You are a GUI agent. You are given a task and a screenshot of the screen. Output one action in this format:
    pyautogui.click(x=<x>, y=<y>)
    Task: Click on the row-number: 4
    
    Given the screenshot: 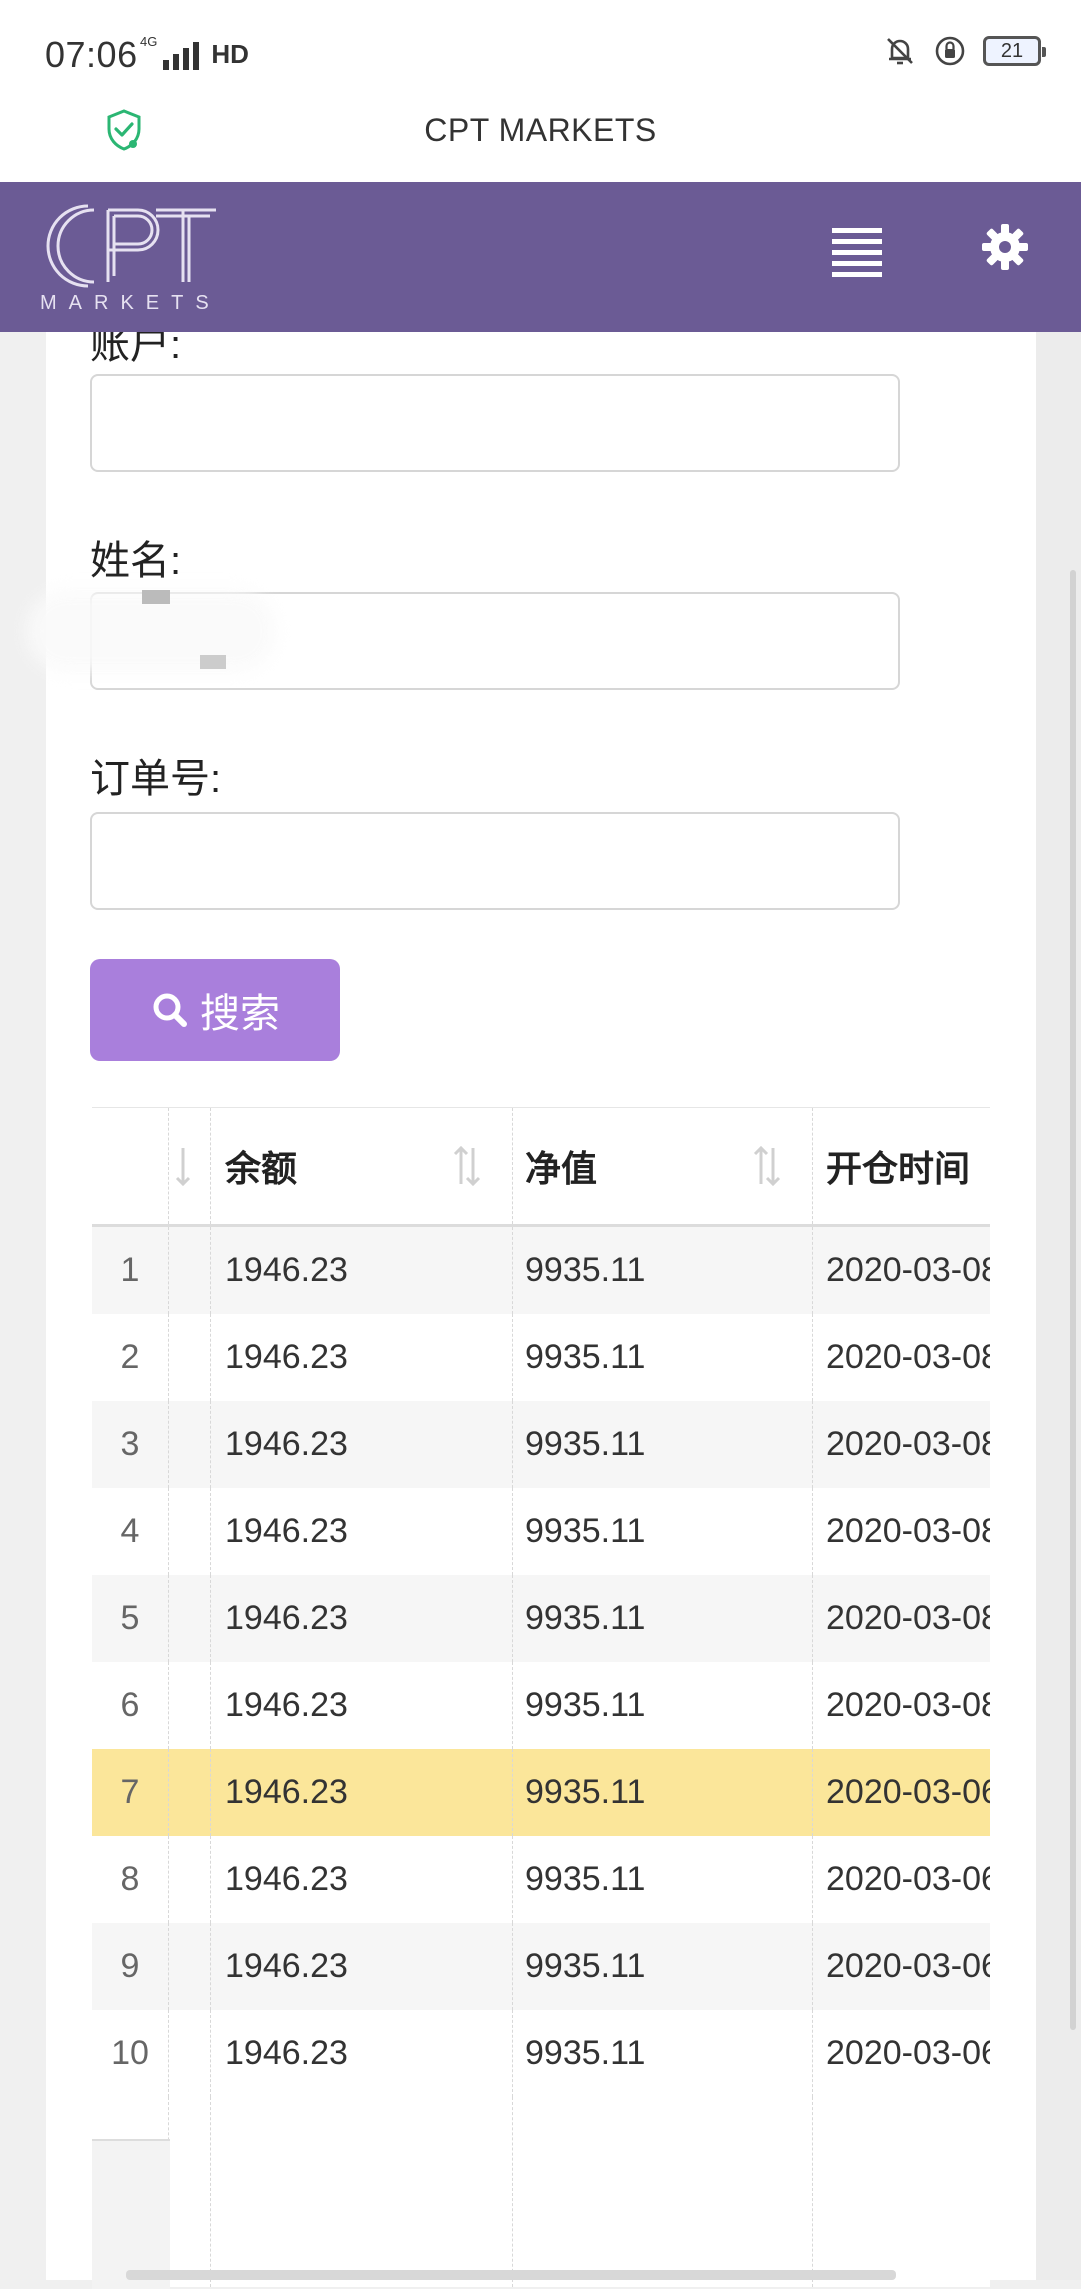 What is the action you would take?
    pyautogui.click(x=130, y=1531)
    